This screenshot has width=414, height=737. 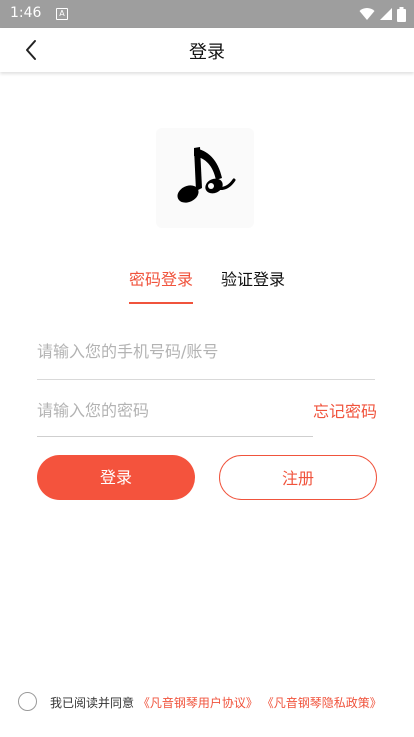 I want to click on agreement-text: 我已阅读并同意, so click(x=92, y=703).